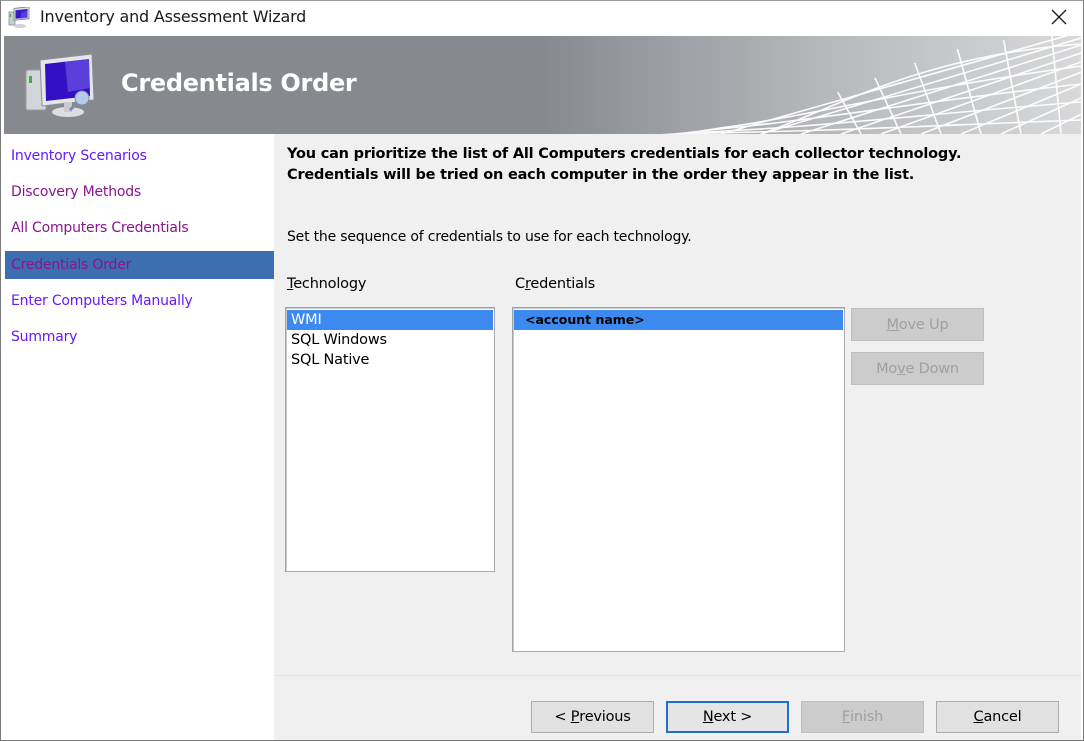 The height and width of the screenshot is (741, 1084). Describe the element at coordinates (678, 675) in the screenshot. I see `footer-separator` at that location.